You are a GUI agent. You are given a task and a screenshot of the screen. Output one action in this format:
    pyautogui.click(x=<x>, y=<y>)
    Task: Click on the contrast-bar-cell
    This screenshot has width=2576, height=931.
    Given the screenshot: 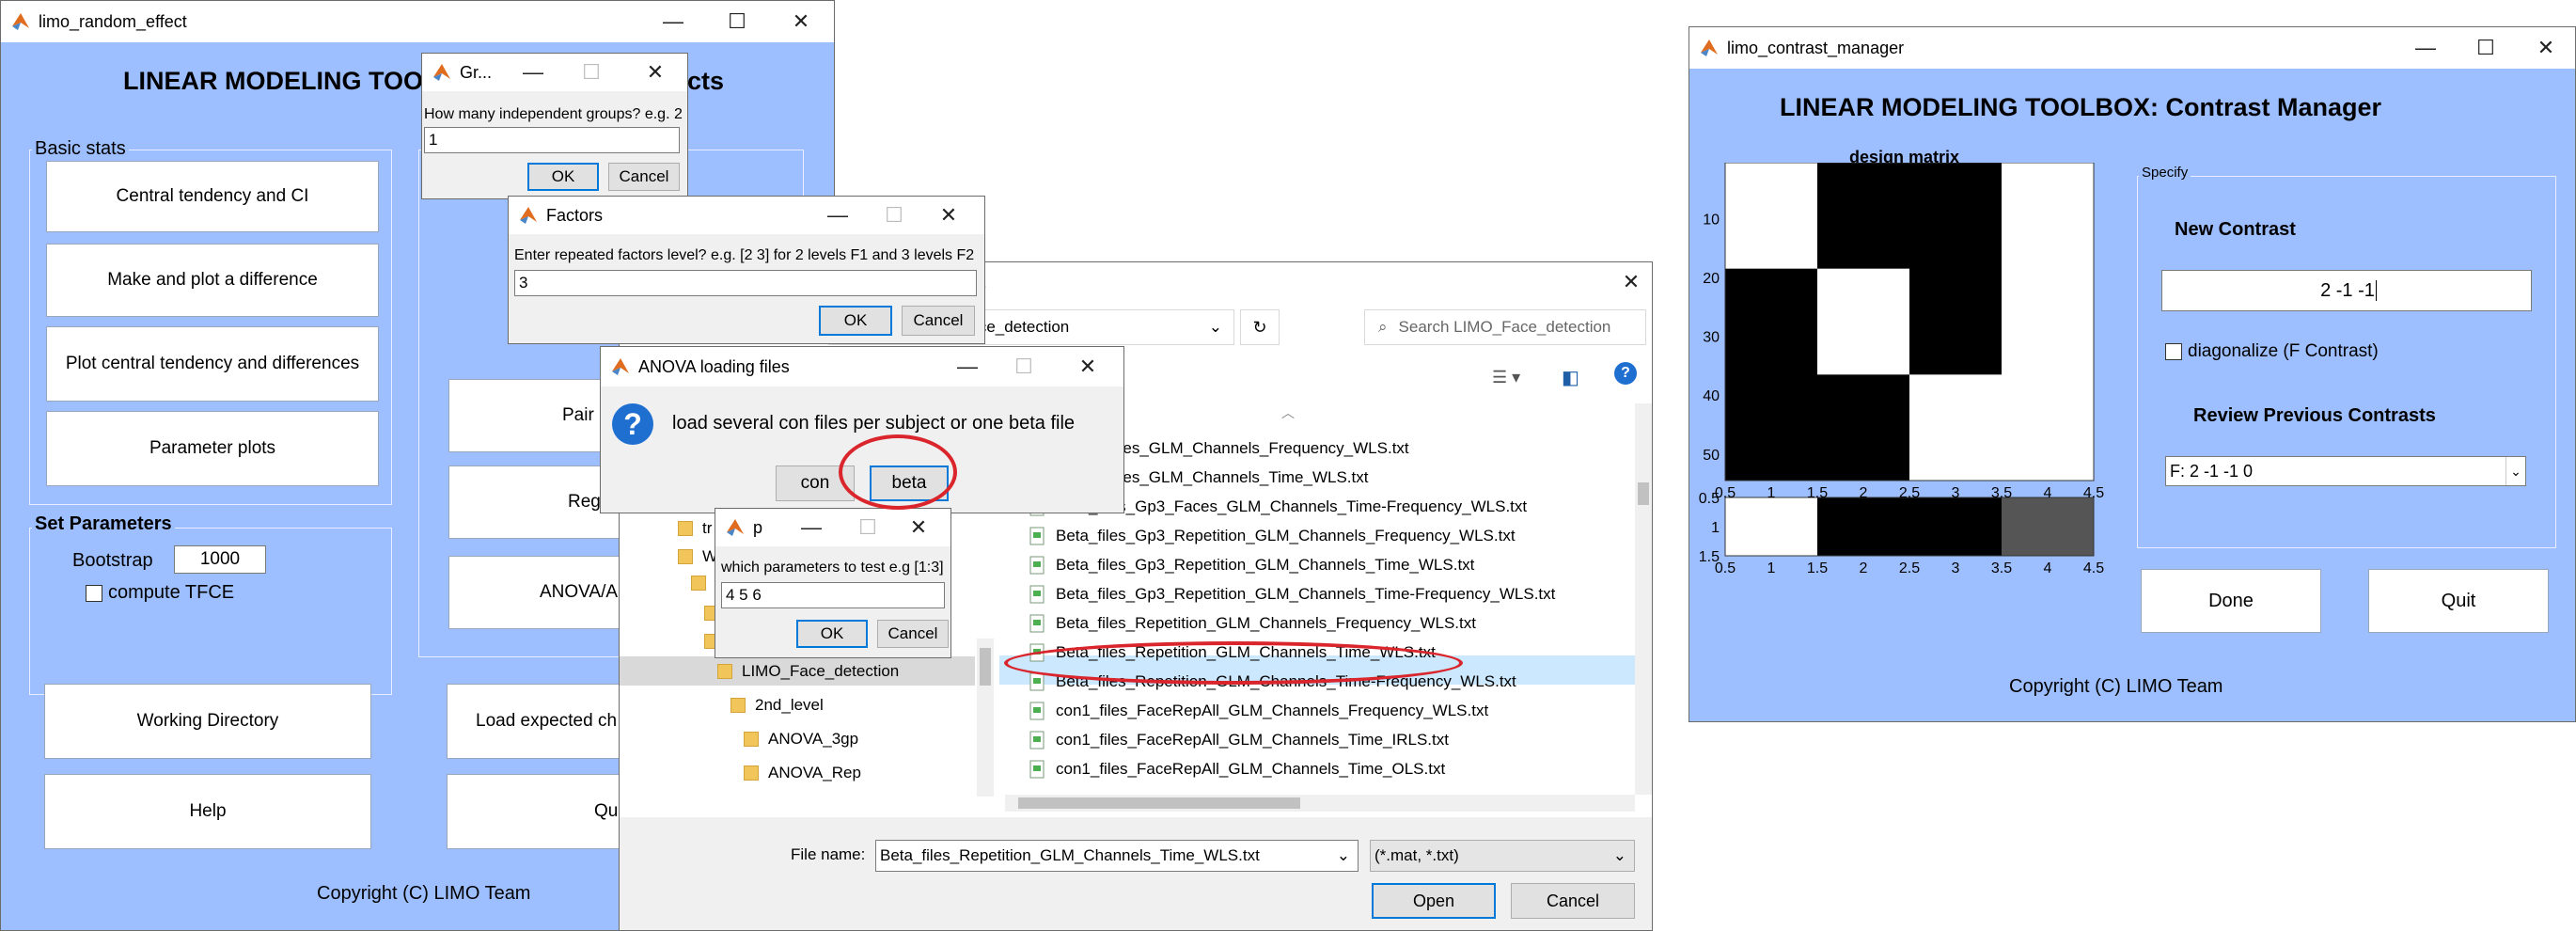 What is the action you would take?
    pyautogui.click(x=1772, y=526)
    